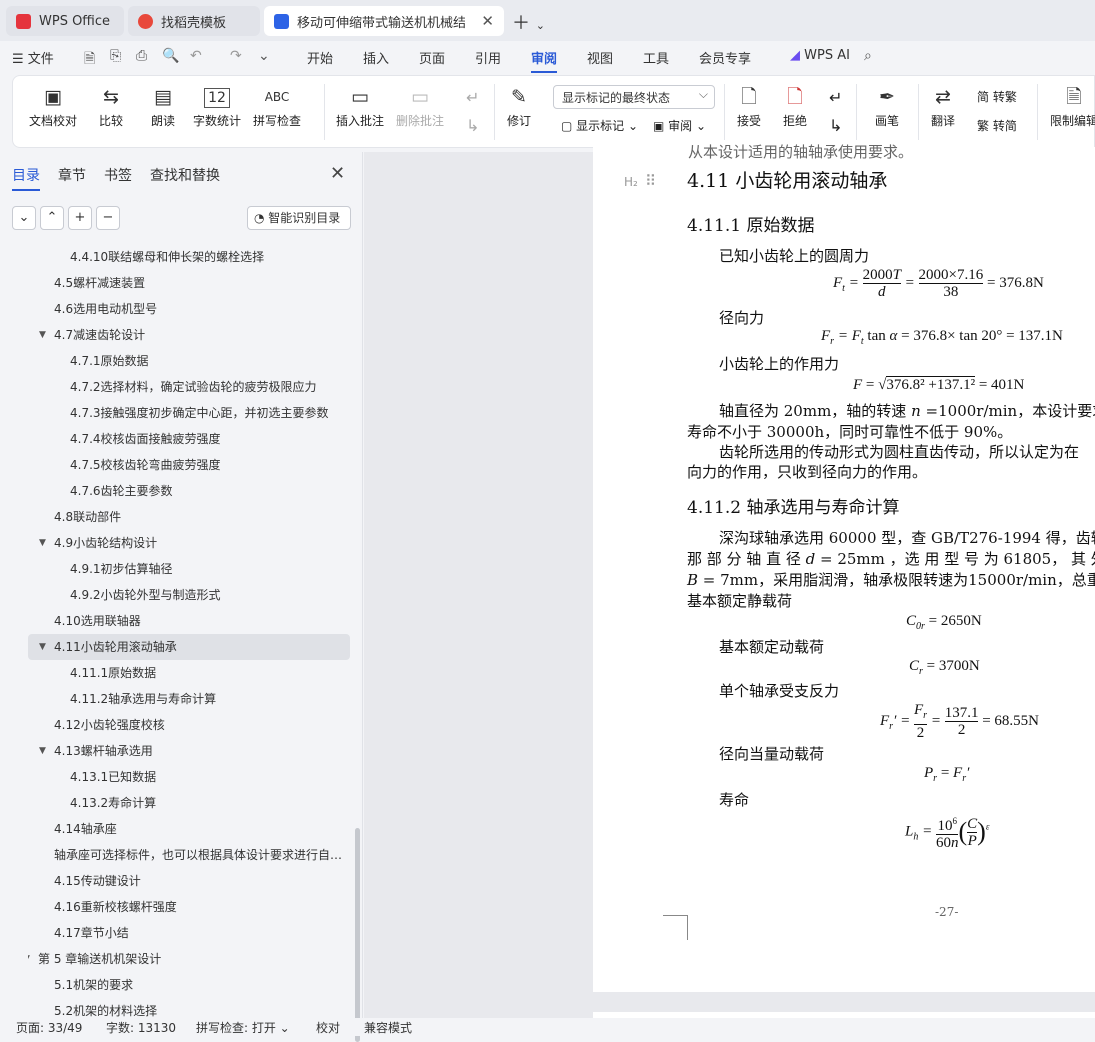 Image resolution: width=1095 pixels, height=1042 pixels. Describe the element at coordinates (887, 106) in the screenshot. I see `pen-button: ✒ 画笔` at that location.